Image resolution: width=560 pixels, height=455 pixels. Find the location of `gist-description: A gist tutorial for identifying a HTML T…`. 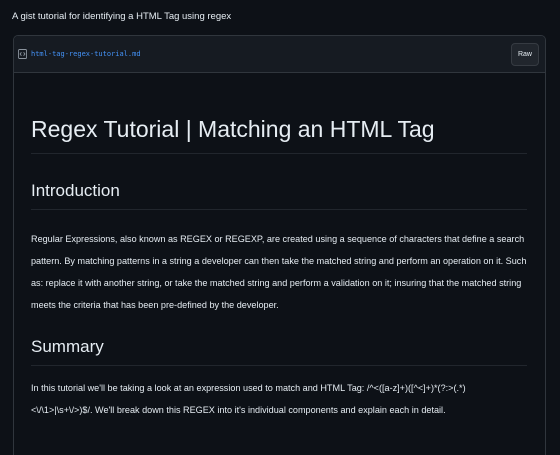

gist-description: A gist tutorial for identifying a HTML T… is located at coordinates (122, 16).